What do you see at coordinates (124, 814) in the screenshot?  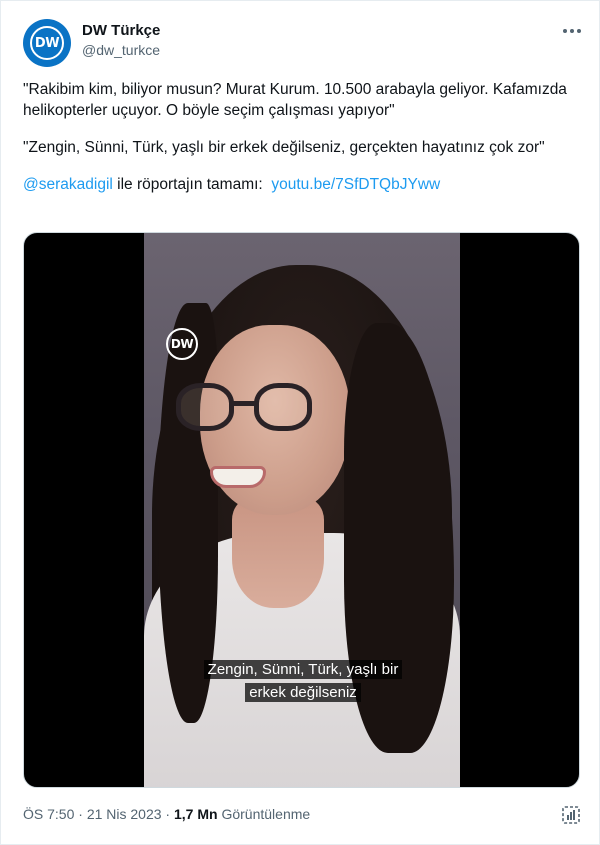 I see `tweet-date: 21 Nis 2023` at bounding box center [124, 814].